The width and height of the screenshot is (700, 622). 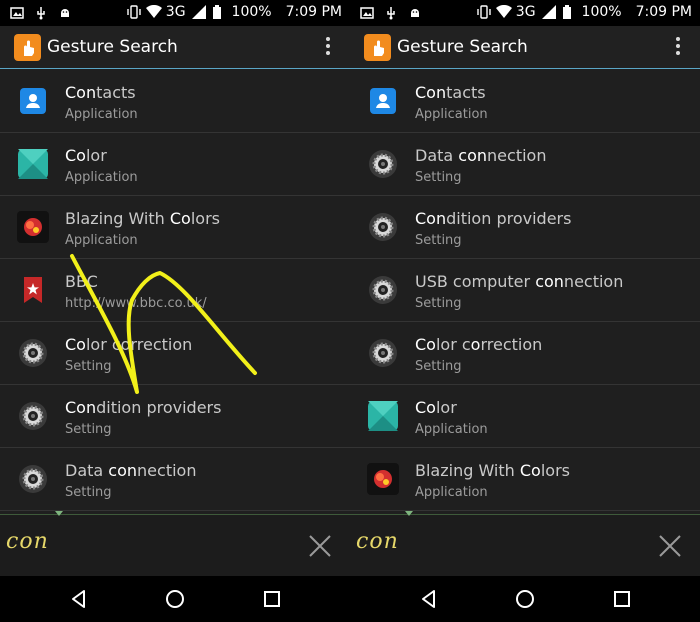 I want to click on android-debug-icon, so click(x=65, y=12).